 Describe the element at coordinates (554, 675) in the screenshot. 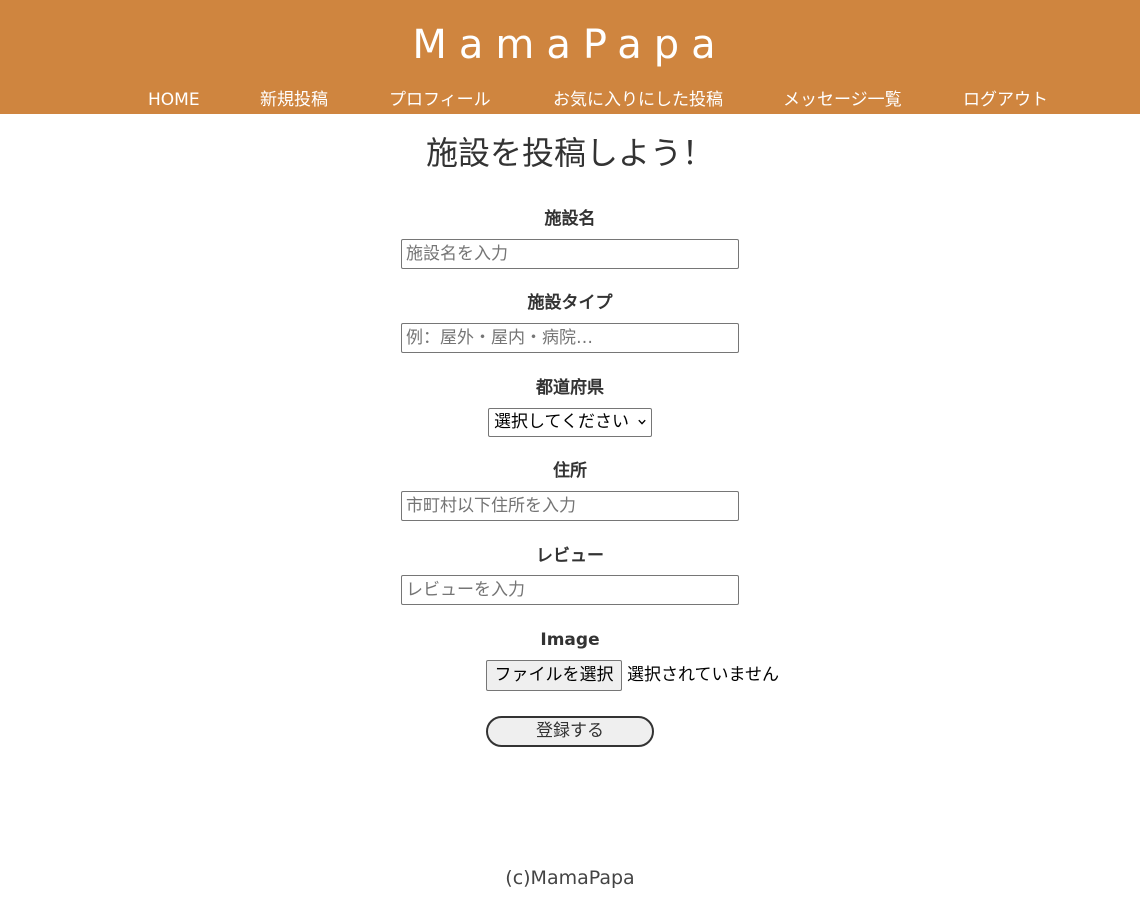

I see `choose-file-button: ファイルを選択` at that location.